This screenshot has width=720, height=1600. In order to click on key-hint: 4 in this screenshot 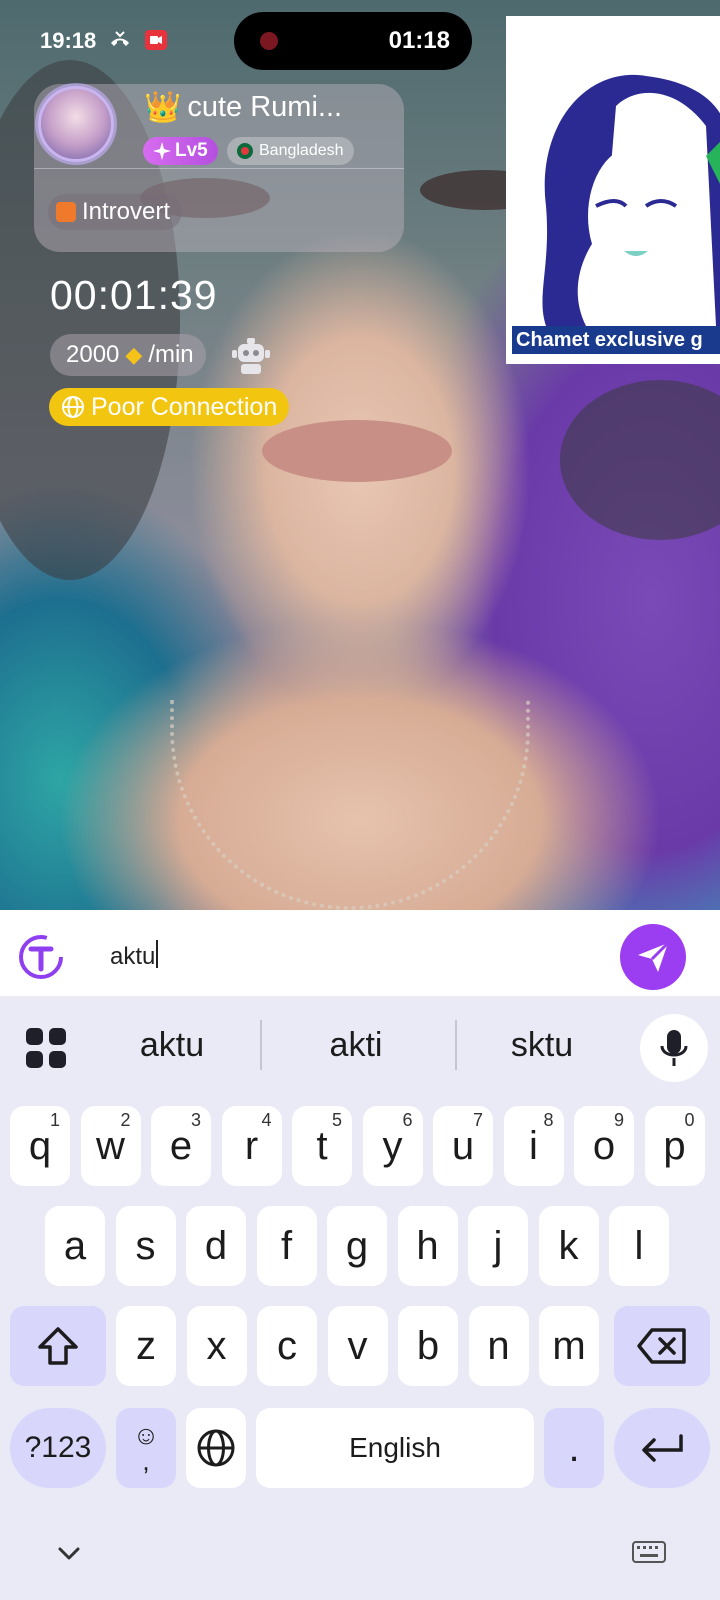, I will do `click(266, 1120)`.